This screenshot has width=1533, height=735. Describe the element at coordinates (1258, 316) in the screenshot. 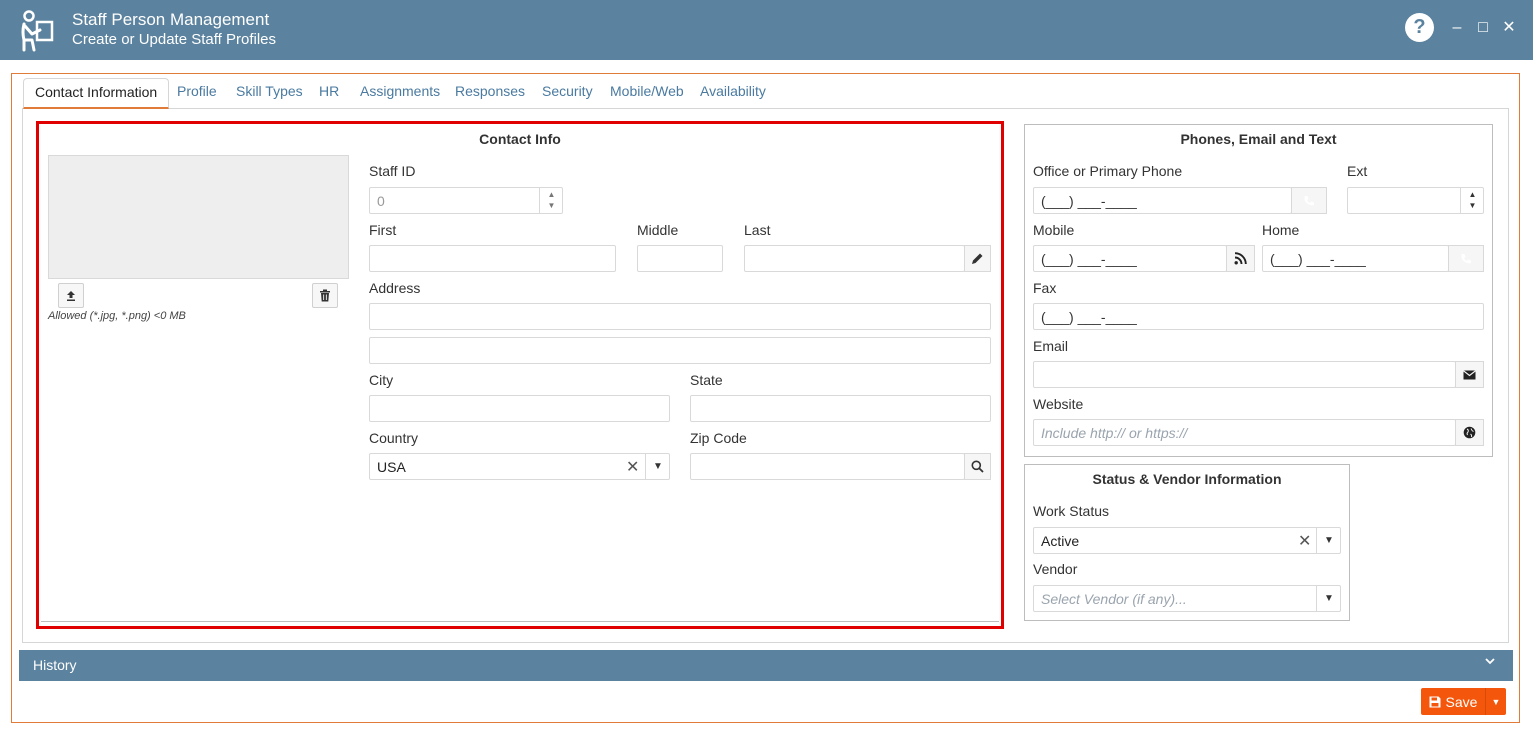

I see `fax-input` at that location.